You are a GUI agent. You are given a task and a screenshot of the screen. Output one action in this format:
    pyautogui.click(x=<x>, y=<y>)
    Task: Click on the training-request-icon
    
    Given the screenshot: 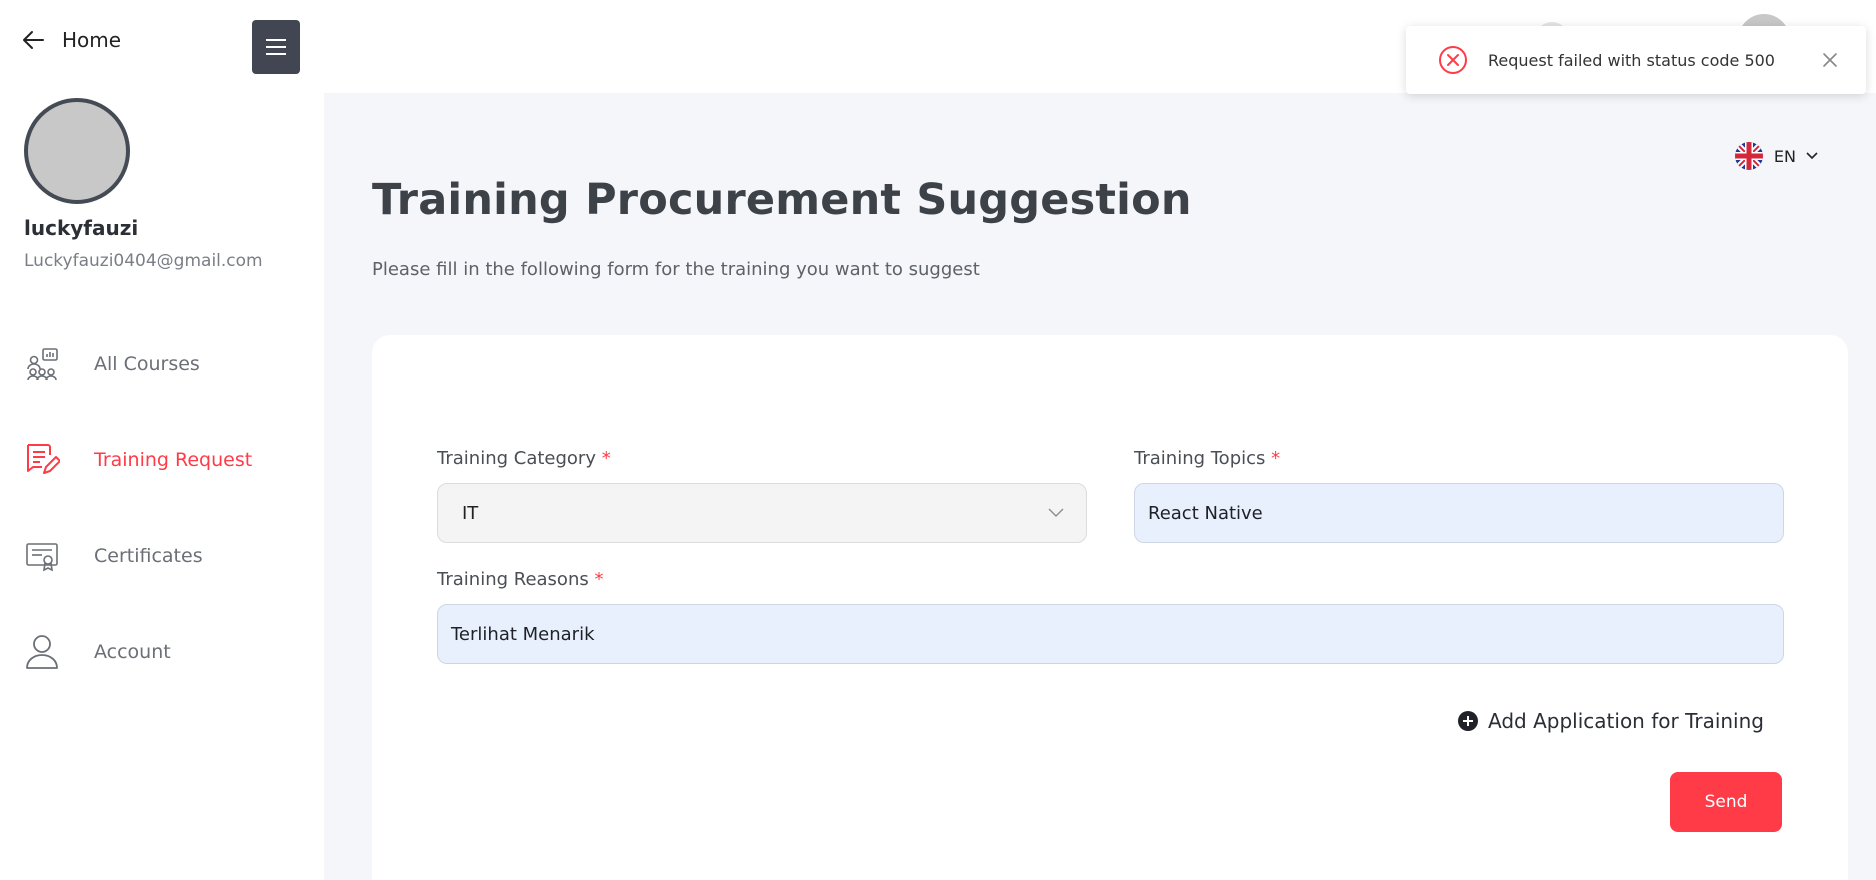 What is the action you would take?
    pyautogui.click(x=42, y=460)
    